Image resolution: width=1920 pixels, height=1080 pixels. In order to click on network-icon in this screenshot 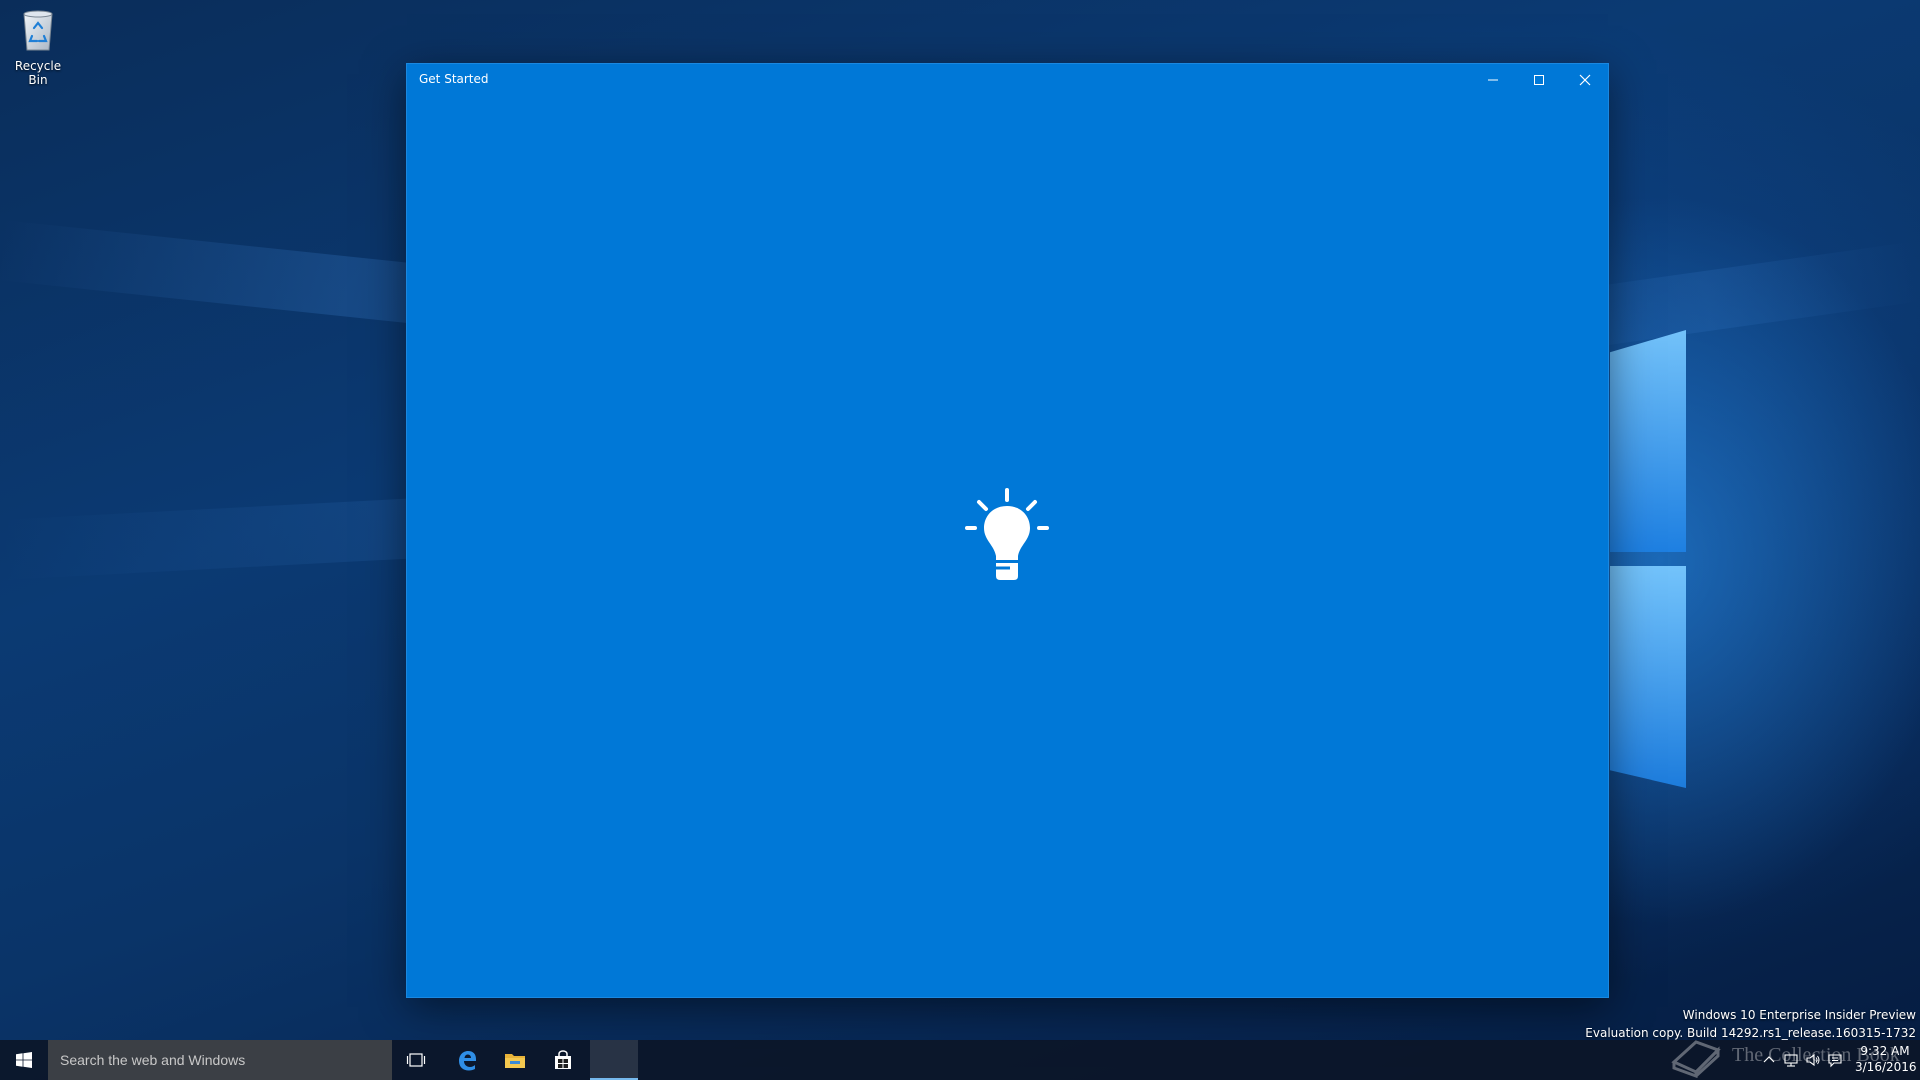, I will do `click(1791, 1060)`.